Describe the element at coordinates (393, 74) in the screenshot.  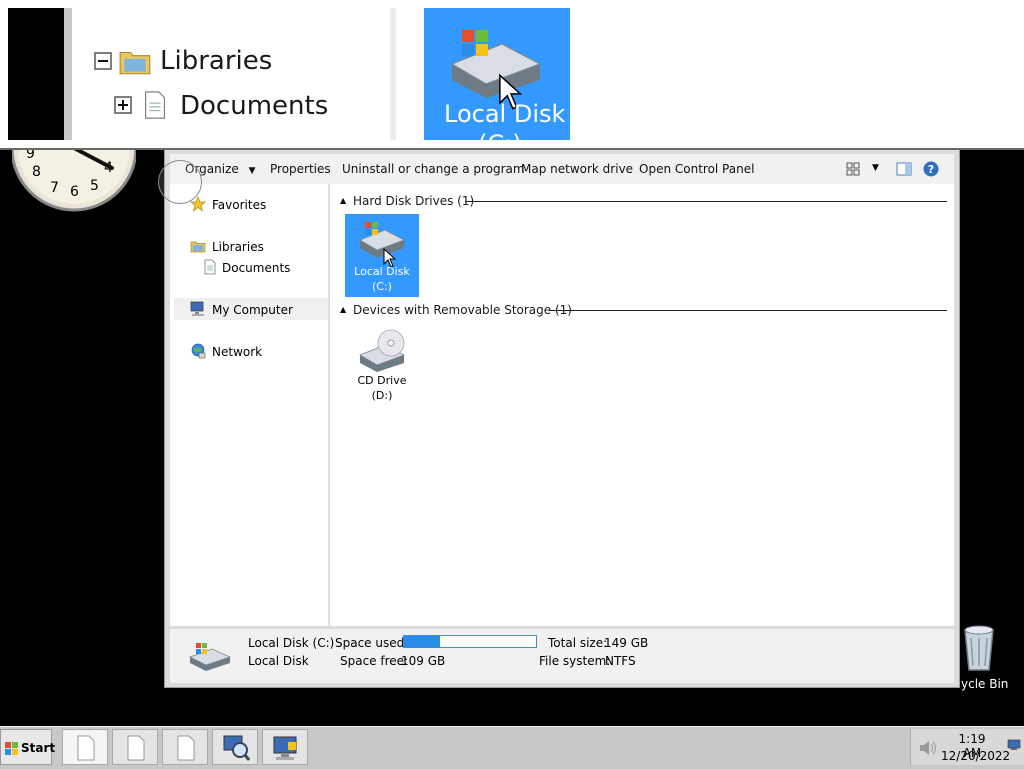
I see `magnified-pane-splitter` at that location.